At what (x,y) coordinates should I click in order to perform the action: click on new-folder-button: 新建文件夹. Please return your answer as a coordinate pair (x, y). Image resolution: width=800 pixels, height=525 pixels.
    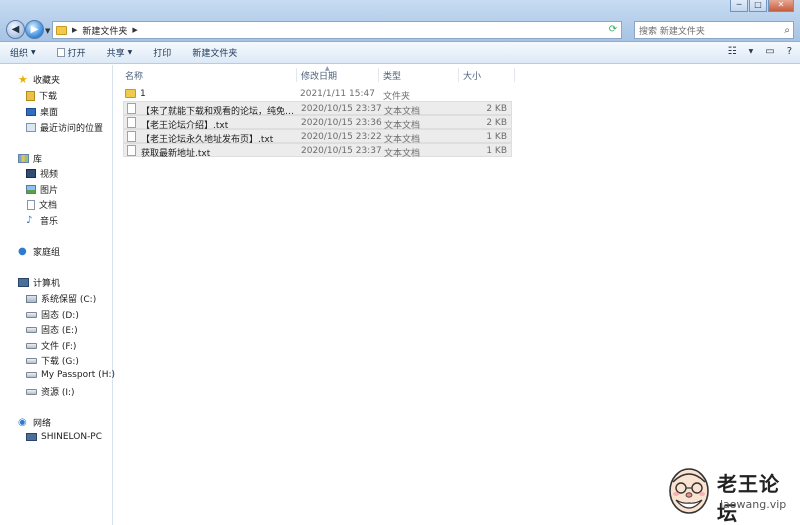
    Looking at the image, I should click on (214, 52).